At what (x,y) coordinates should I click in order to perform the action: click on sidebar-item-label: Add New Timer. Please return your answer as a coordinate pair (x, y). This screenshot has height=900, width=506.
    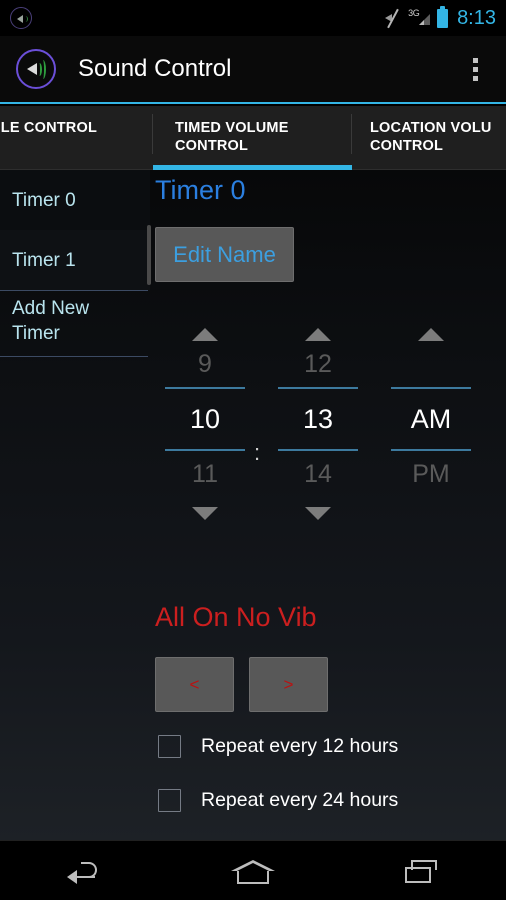
    Looking at the image, I should click on (51, 321).